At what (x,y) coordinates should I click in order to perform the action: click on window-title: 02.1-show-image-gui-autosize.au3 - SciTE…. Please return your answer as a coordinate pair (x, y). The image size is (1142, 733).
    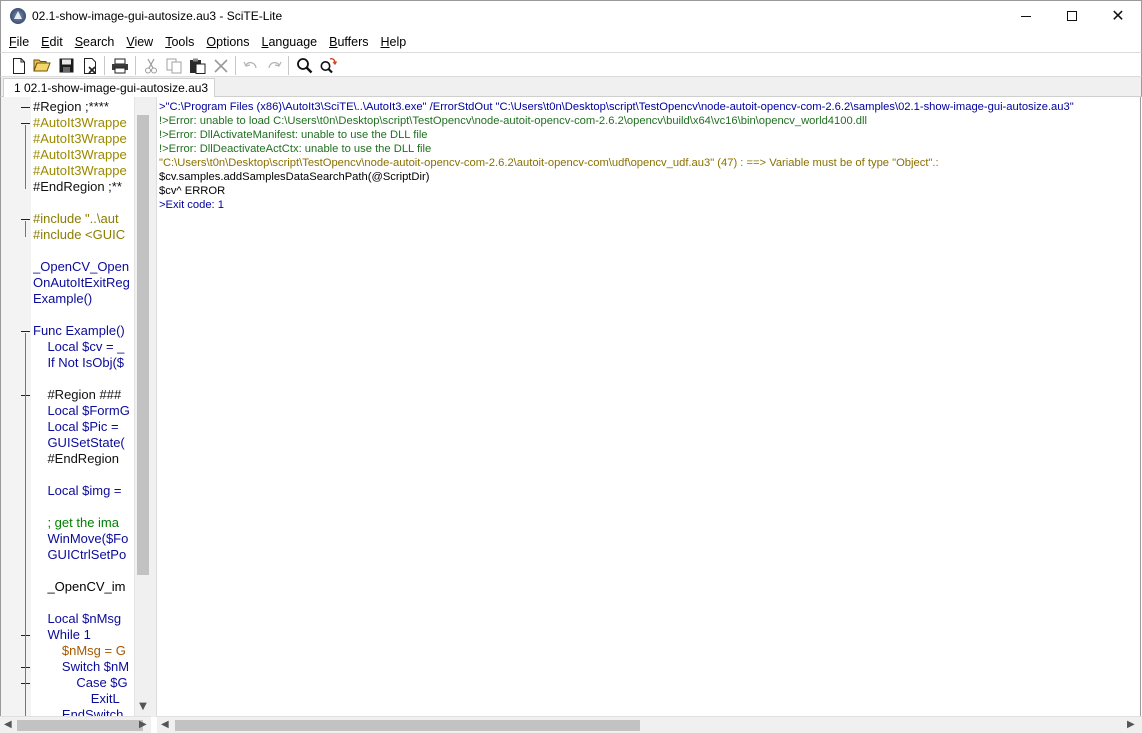
    Looking at the image, I should click on (157, 16).